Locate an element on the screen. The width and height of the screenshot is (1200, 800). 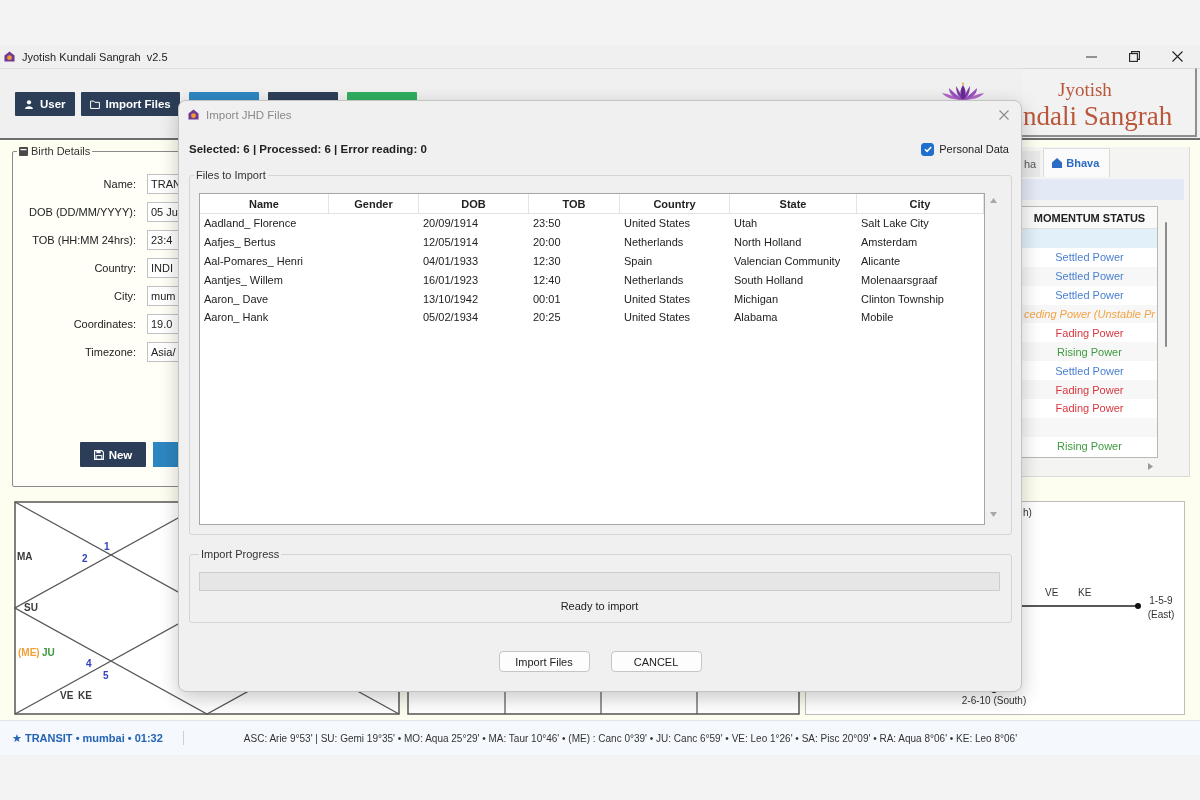
direction-label: 2-6-10 (South) is located at coordinates (994, 700).